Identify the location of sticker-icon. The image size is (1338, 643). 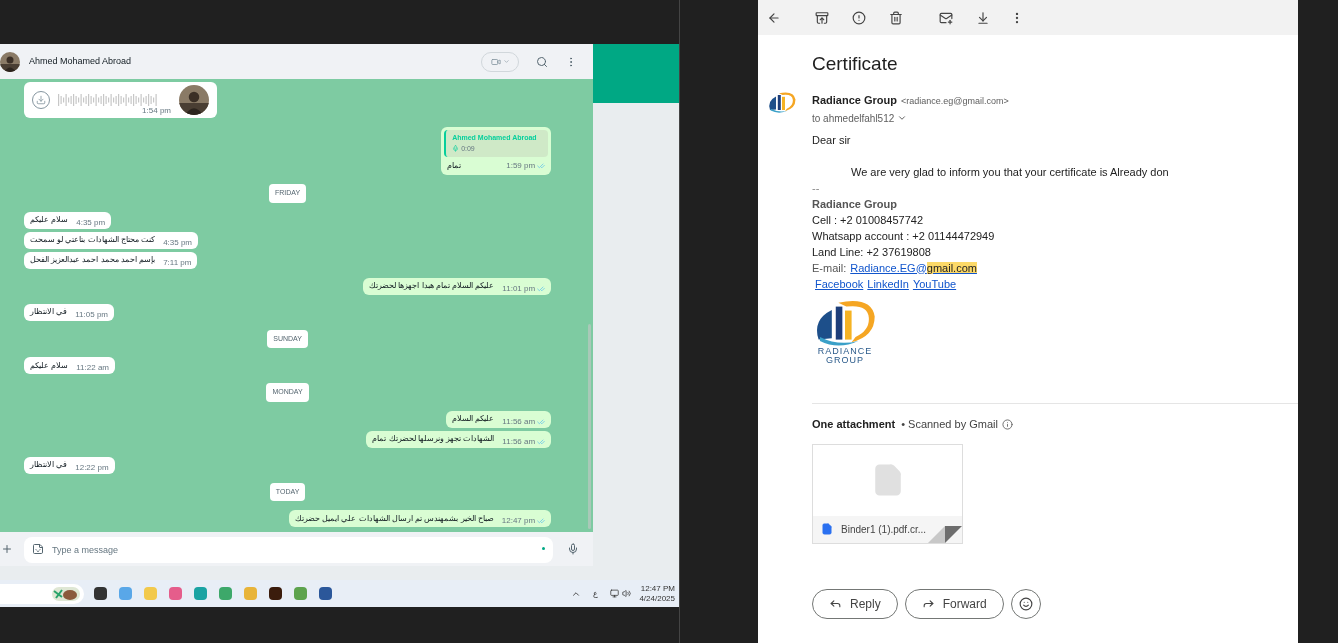
(38, 549).